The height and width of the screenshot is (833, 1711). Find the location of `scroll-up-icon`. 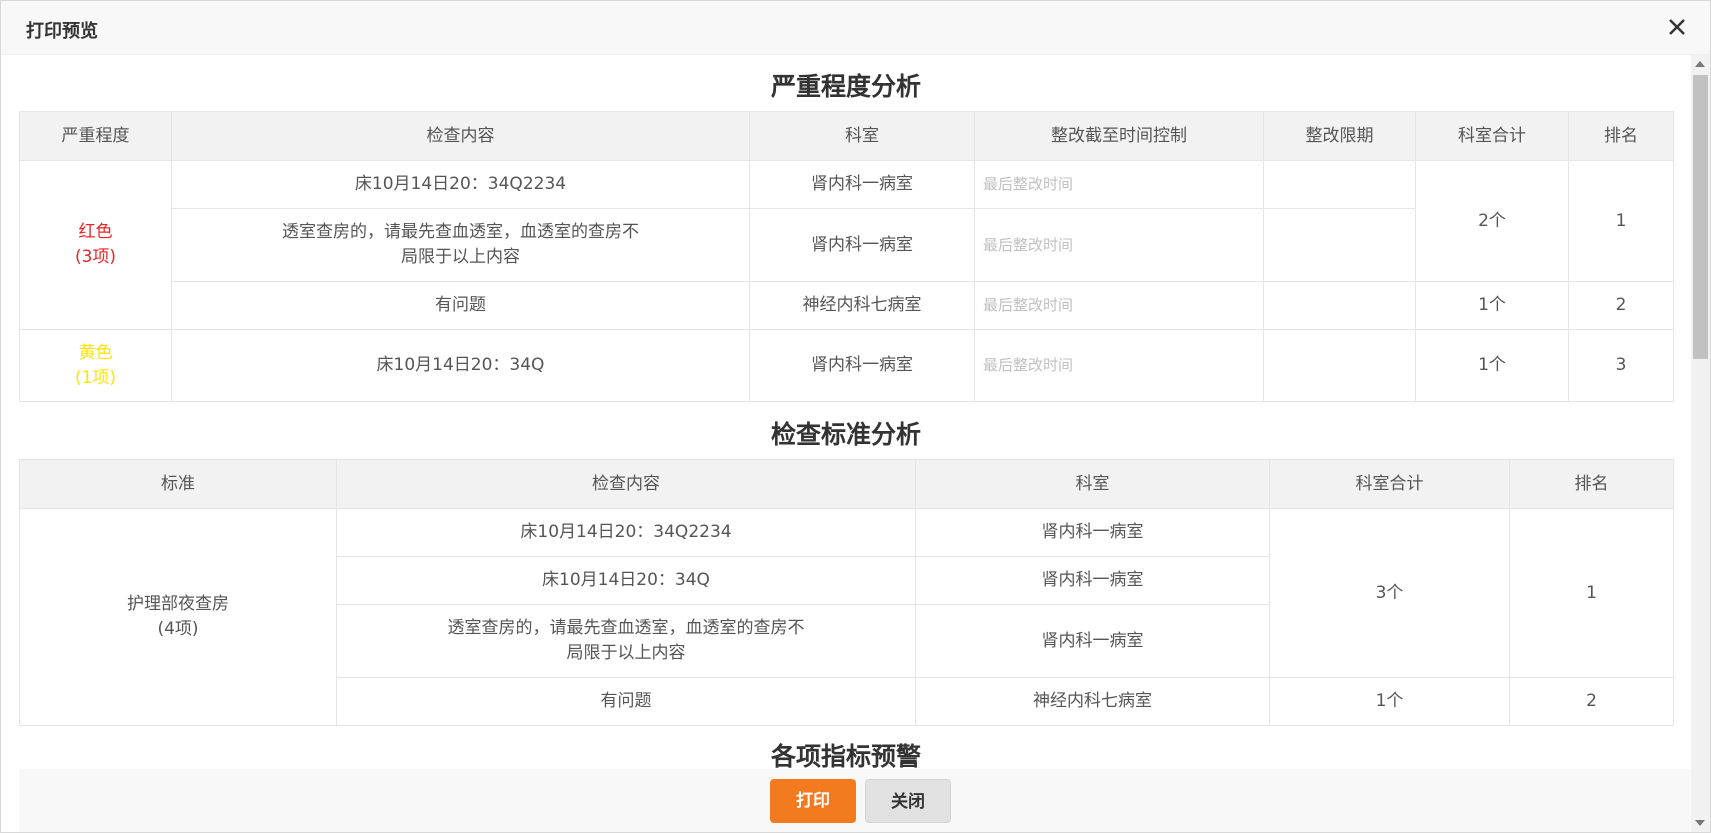

scroll-up-icon is located at coordinates (1700, 64).